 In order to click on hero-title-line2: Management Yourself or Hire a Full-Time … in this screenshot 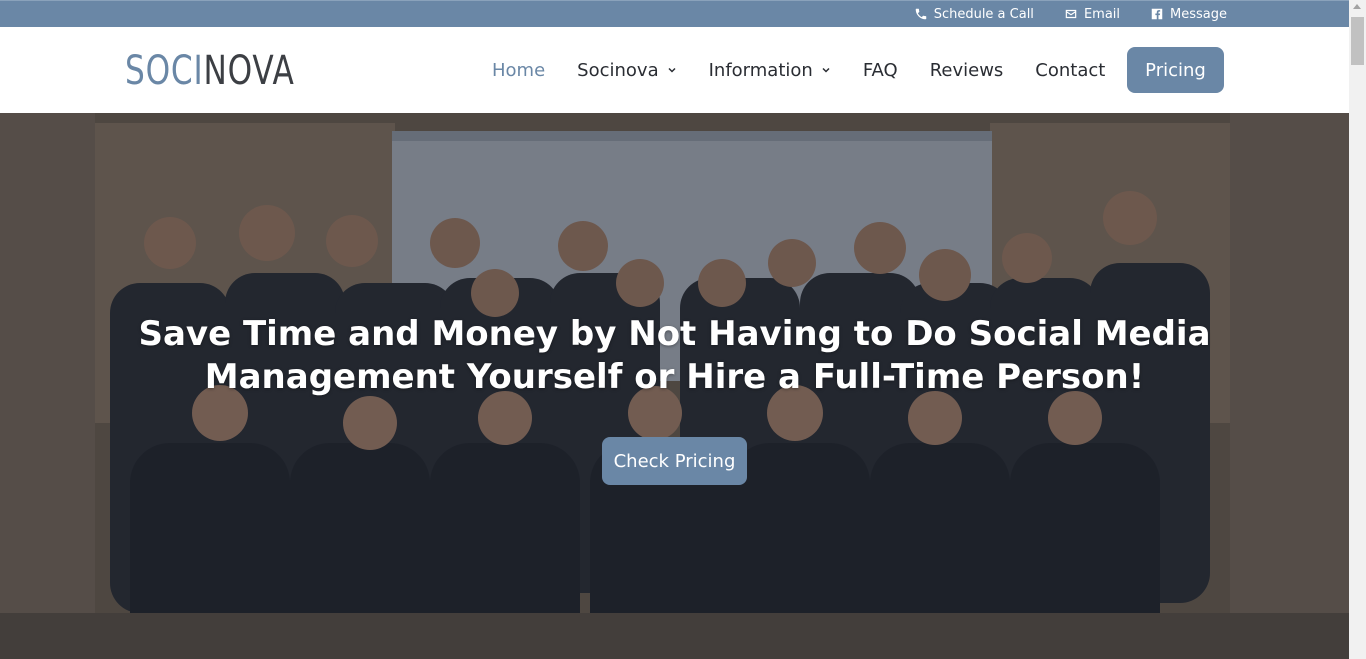, I will do `click(674, 377)`.